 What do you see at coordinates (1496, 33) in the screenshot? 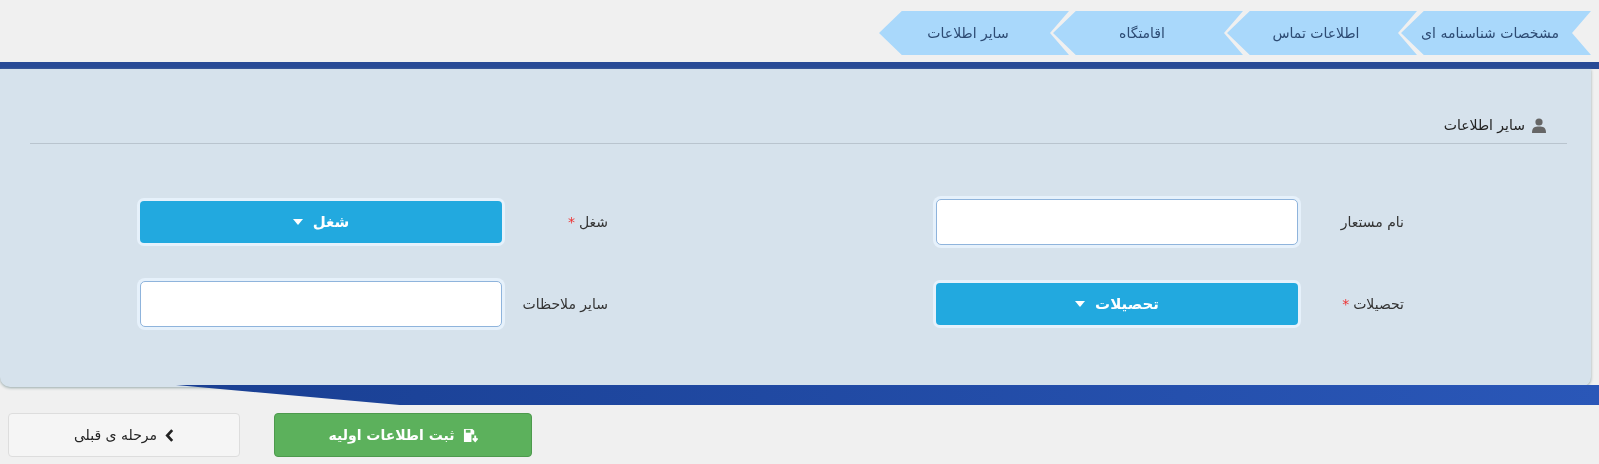
I see `step-tab: مشخصات شناسنامه ای` at bounding box center [1496, 33].